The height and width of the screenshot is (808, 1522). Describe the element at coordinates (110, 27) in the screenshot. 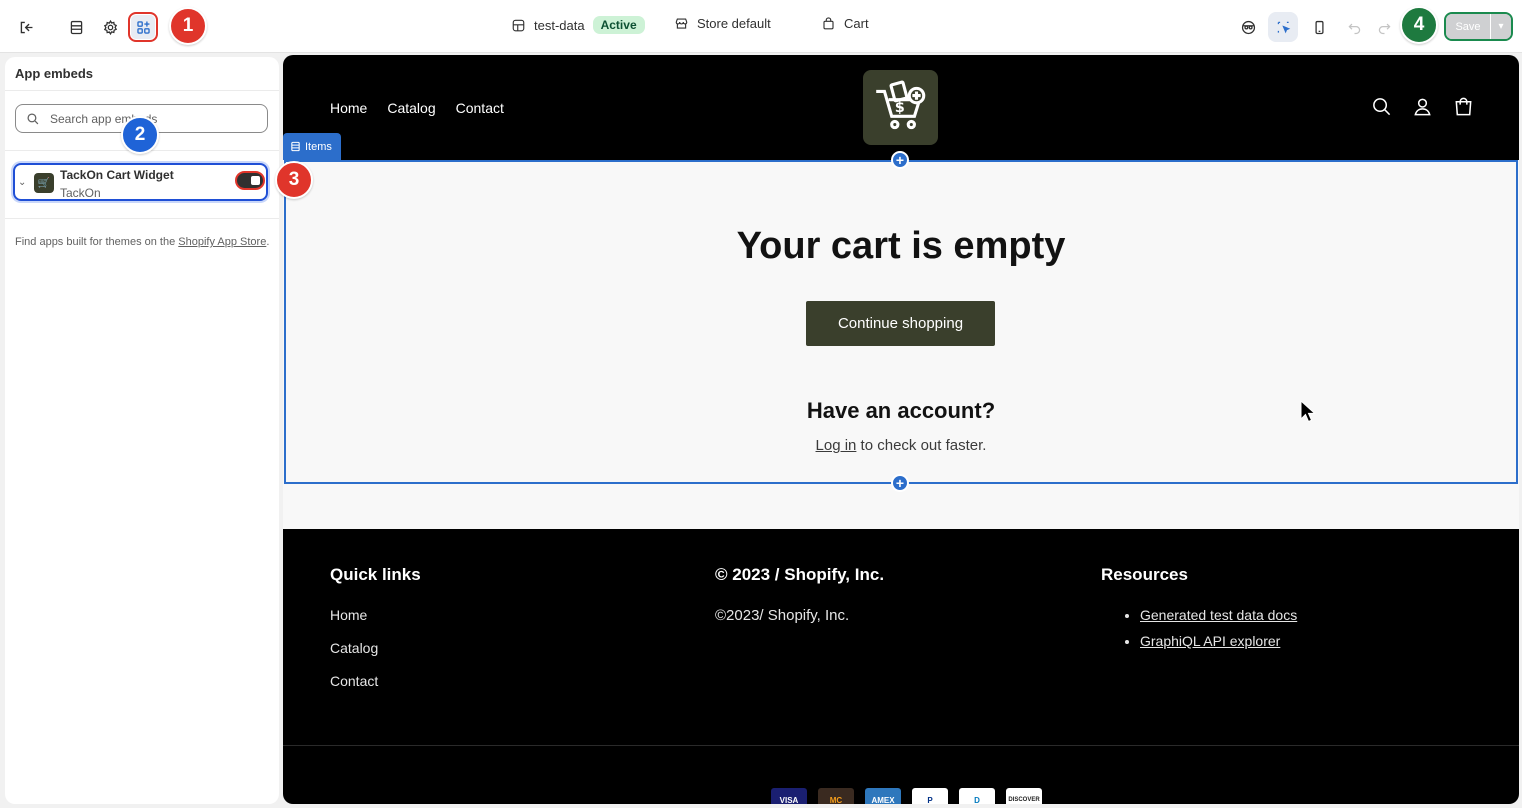

I see `gear-icon` at that location.